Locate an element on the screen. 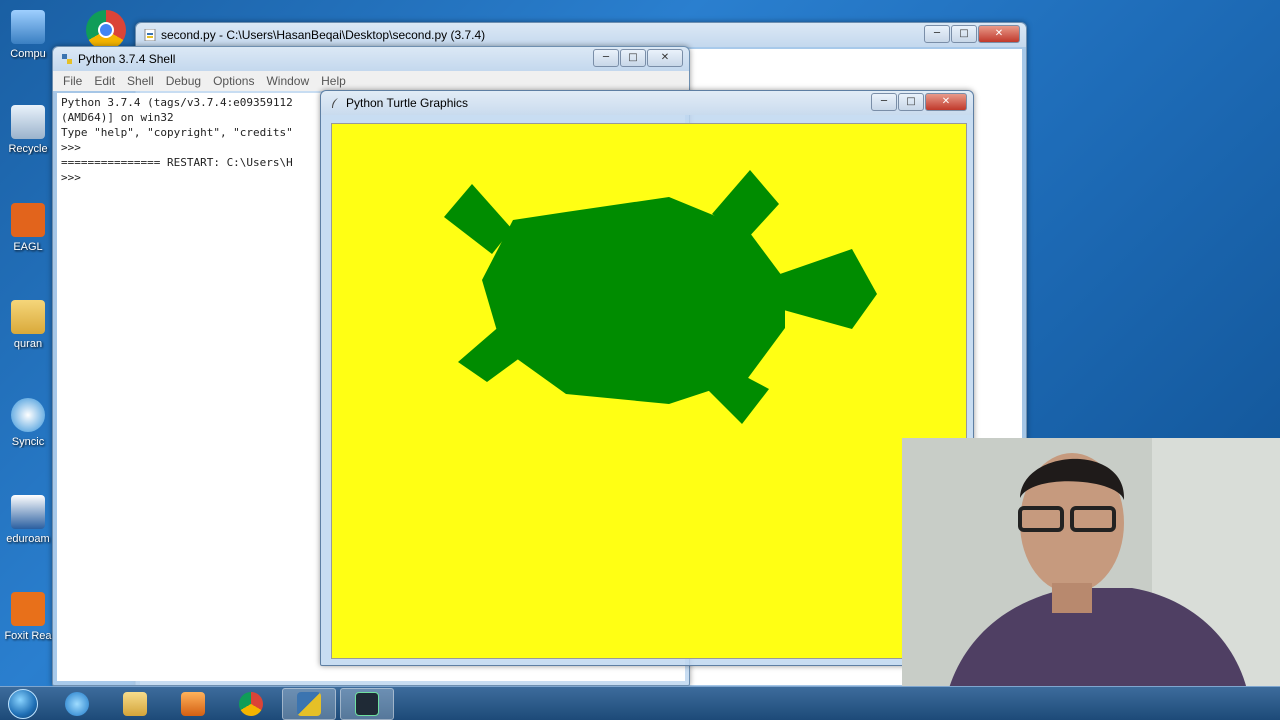  taskbar-media-player is located at coordinates (193, 704).